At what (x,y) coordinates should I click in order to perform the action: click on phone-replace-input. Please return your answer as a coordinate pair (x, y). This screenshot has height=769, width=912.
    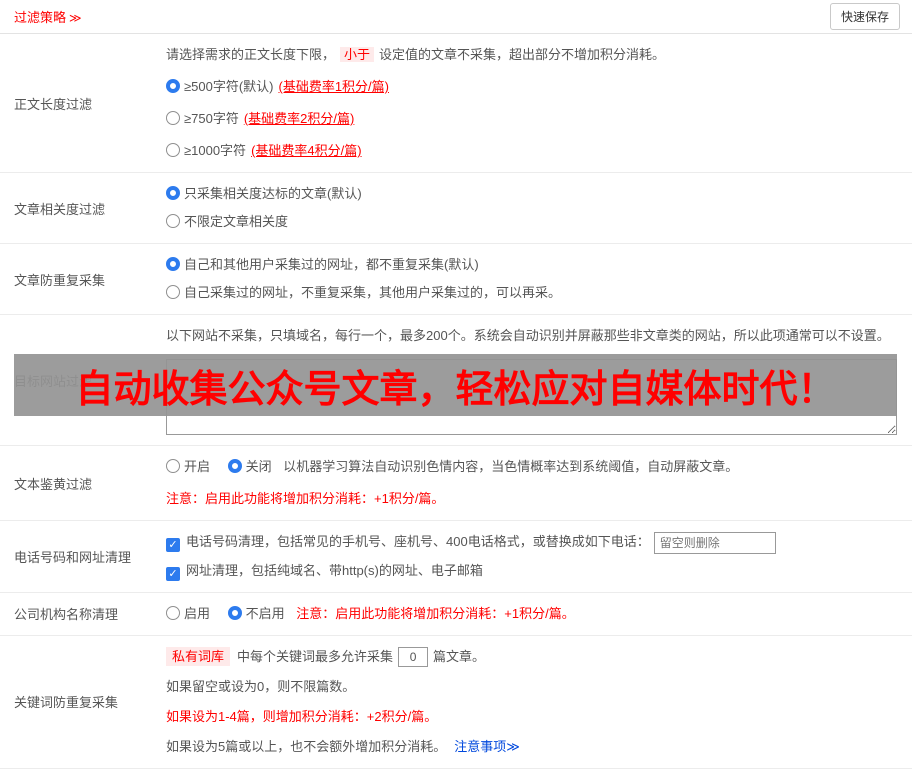
    Looking at the image, I should click on (714, 542).